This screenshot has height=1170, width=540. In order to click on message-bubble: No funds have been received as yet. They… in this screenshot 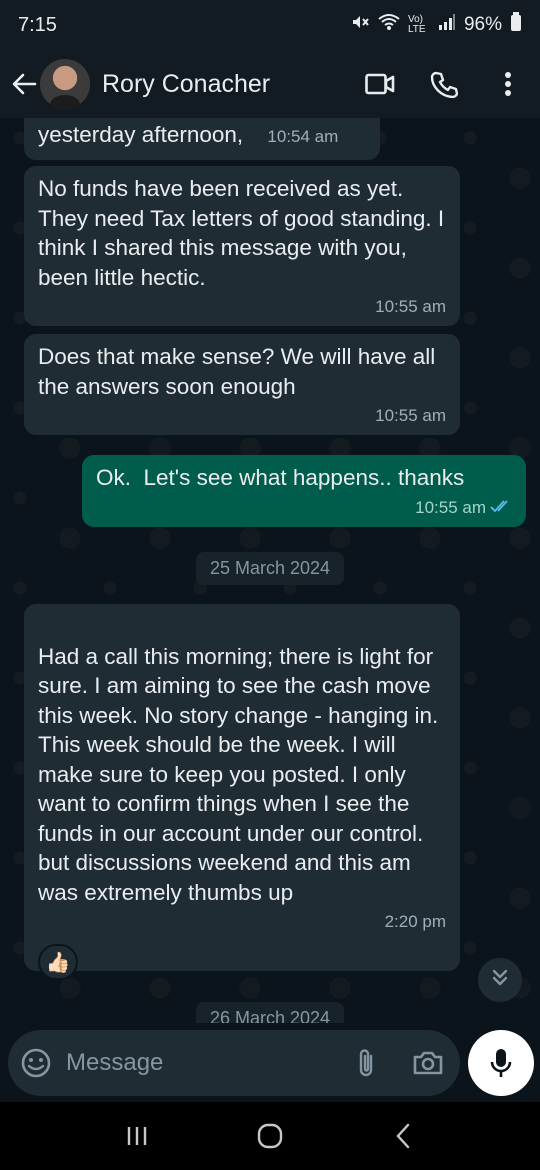, I will do `click(242, 246)`.